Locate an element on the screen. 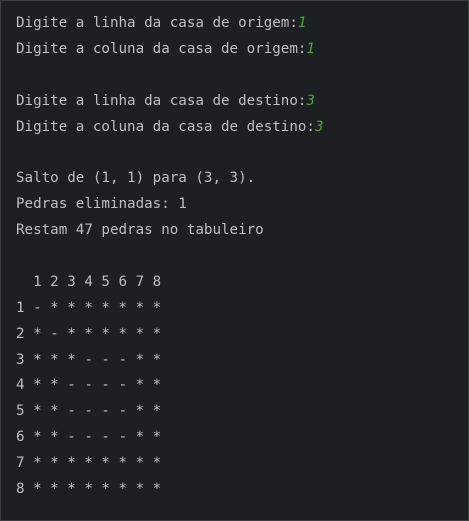 This screenshot has width=469, height=521. prompt-text: Digite a coluna da casa de origem: is located at coordinates (161, 48).